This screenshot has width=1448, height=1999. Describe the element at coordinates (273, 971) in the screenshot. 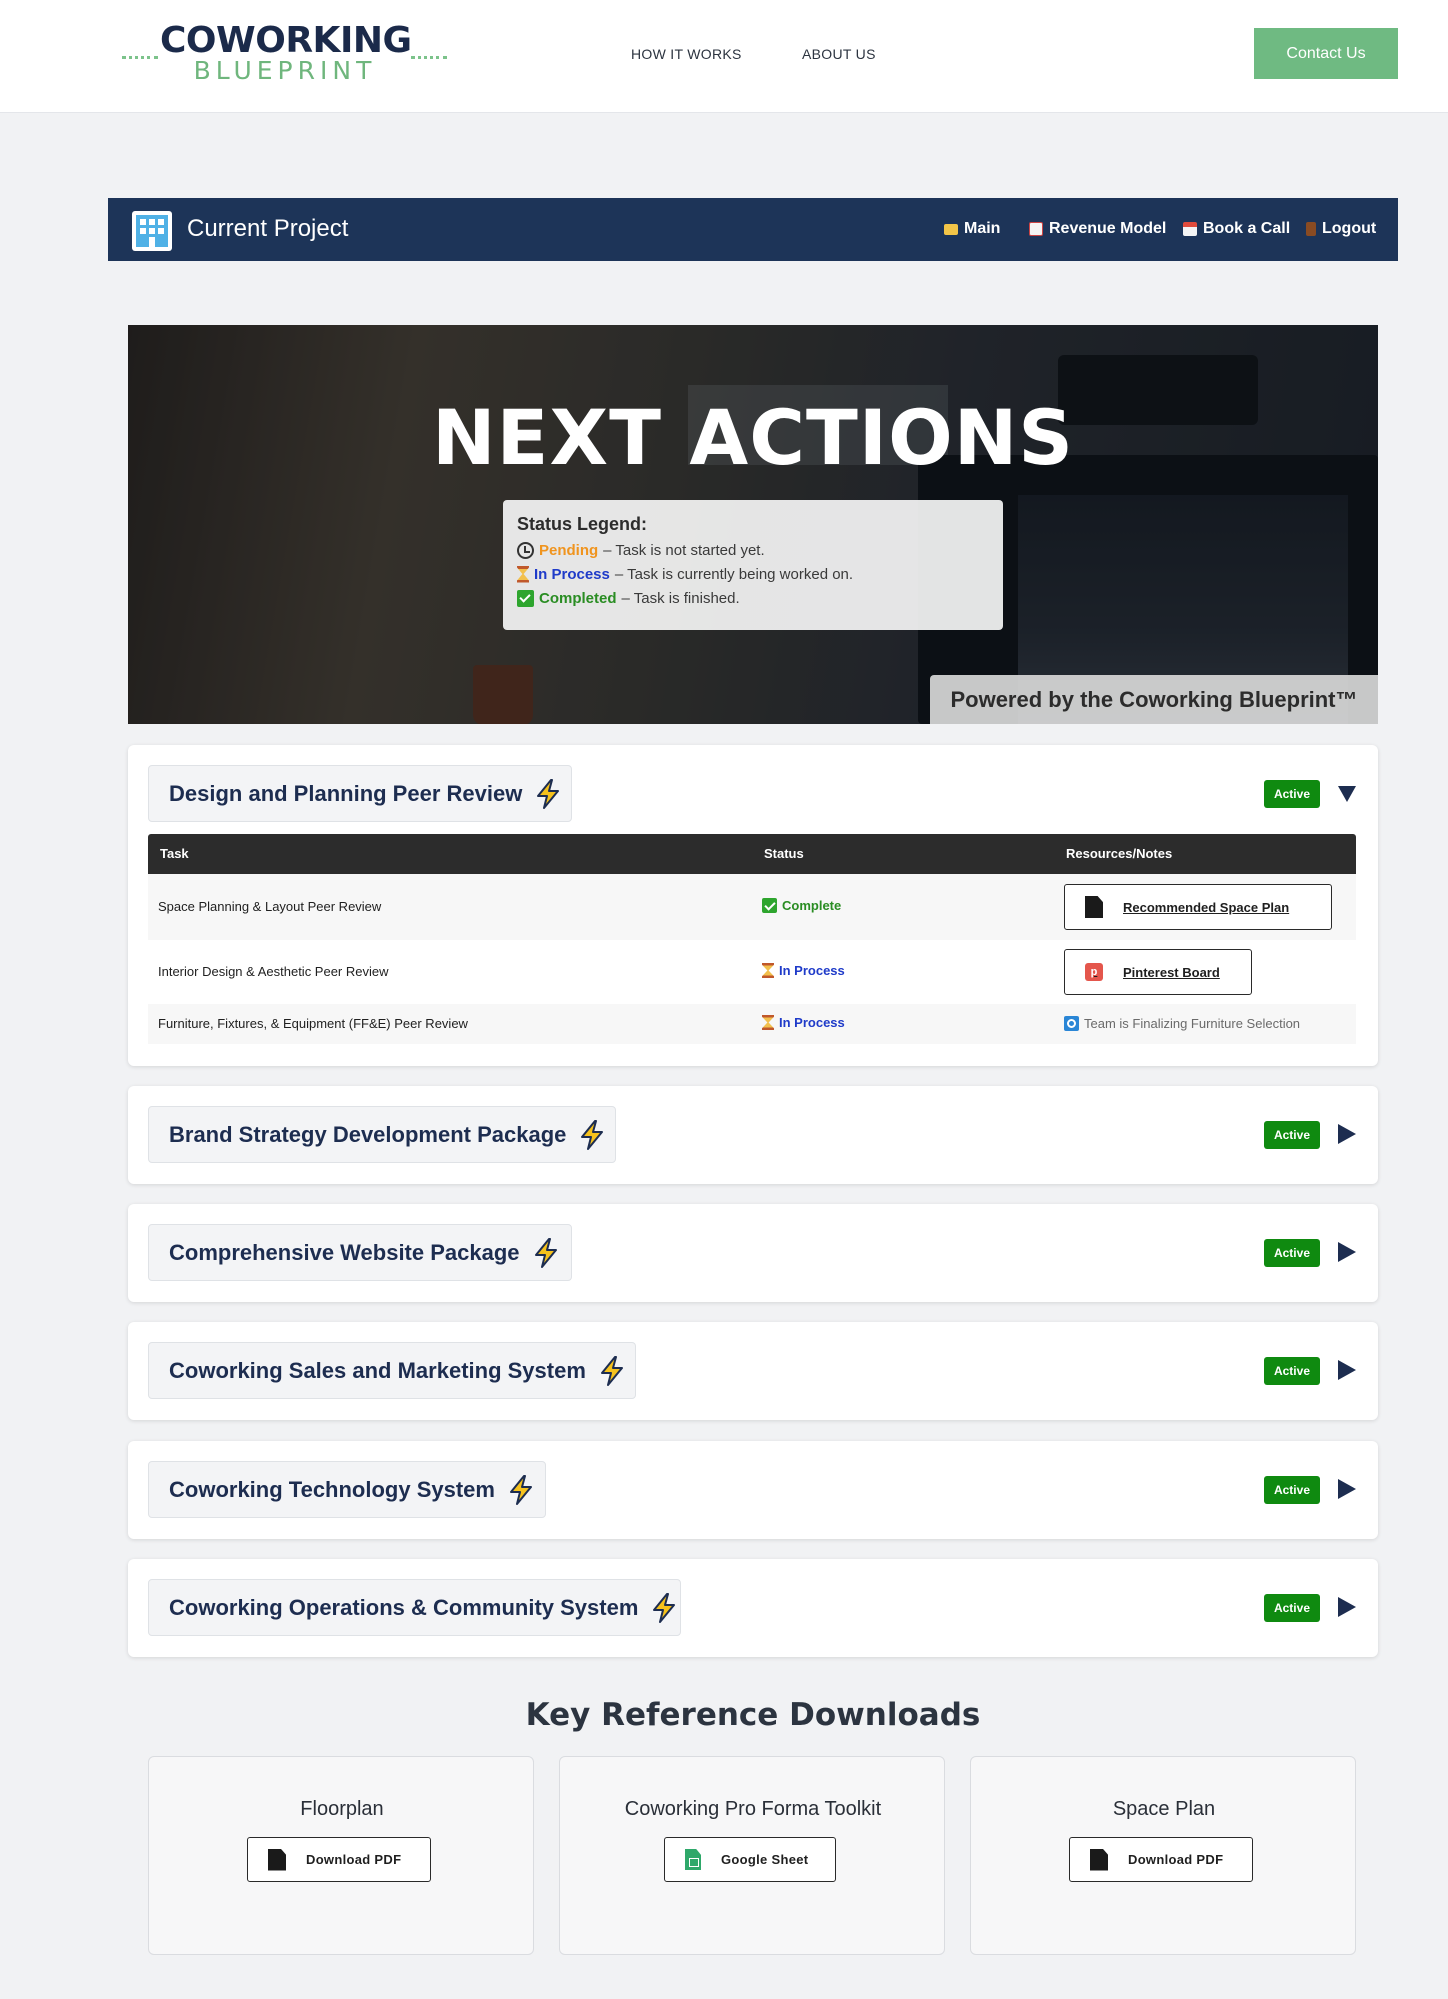

I see `task-cell: Interior Design & Aesthetic Peer Review` at that location.